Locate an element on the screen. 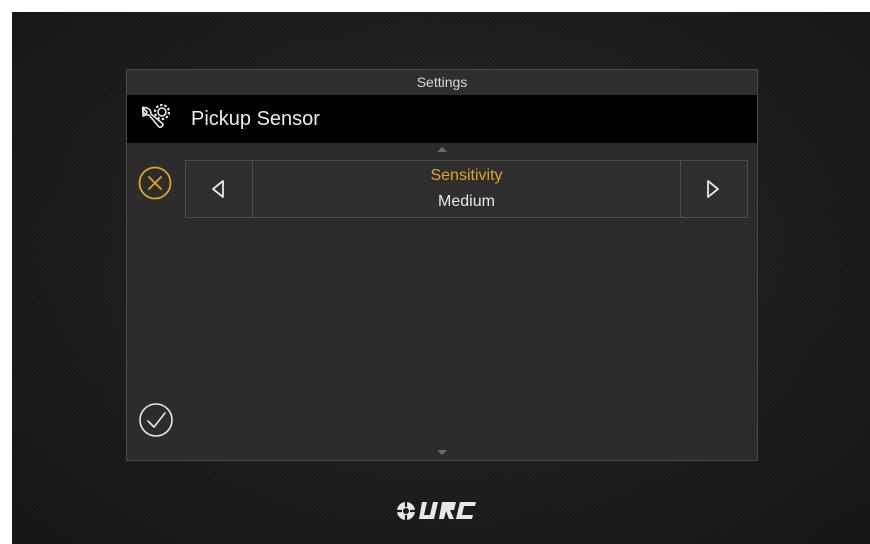 This screenshot has width=870, height=544. dialog-title: Settings is located at coordinates (442, 82).